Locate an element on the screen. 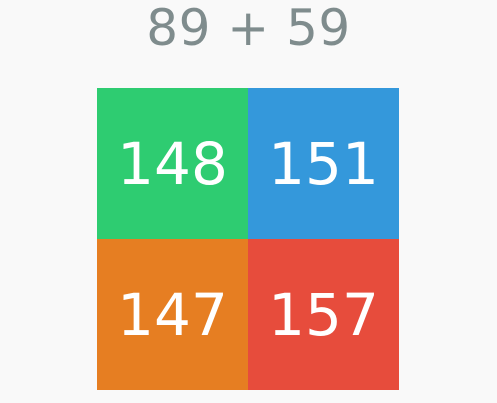 The width and height of the screenshot is (497, 403). answer-tile-bottom-left: 147 is located at coordinates (172, 314).